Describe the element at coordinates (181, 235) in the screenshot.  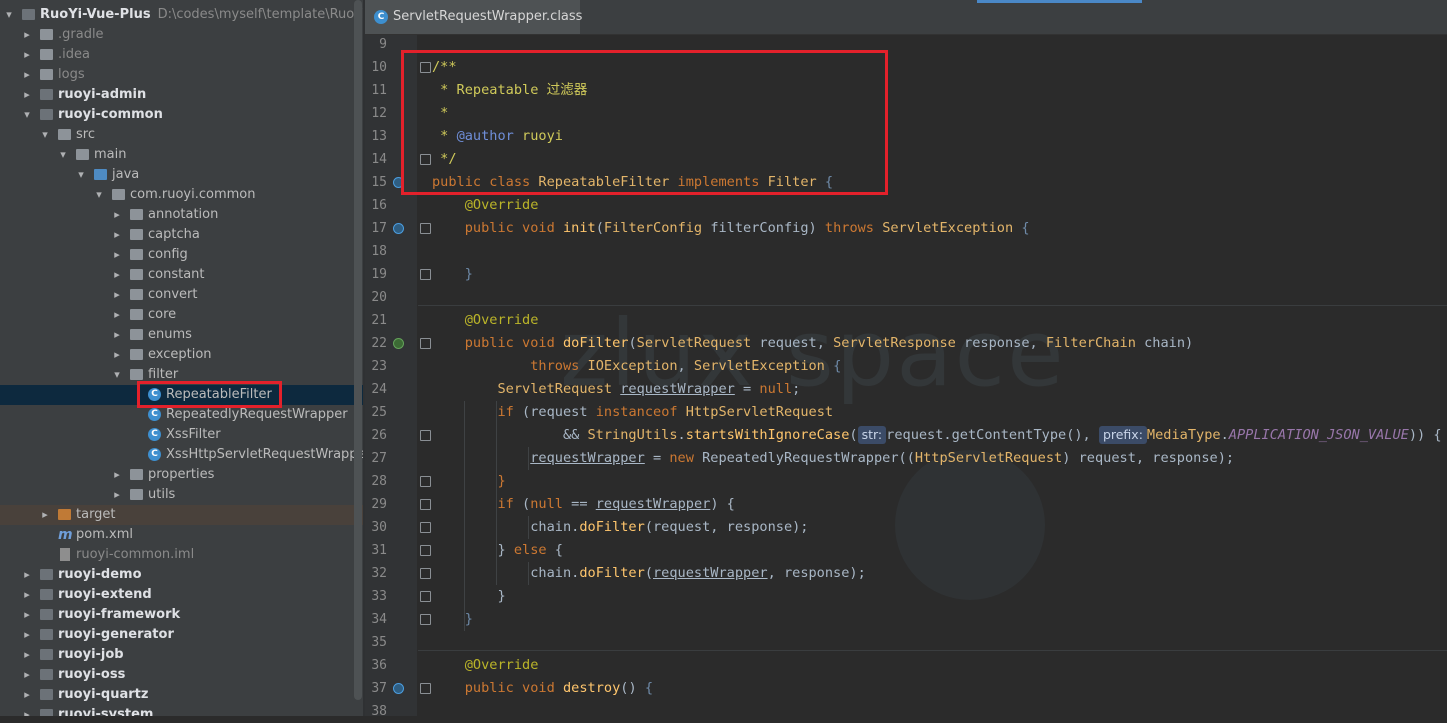
I see `tree-item-captcha: ▸ captcha` at that location.